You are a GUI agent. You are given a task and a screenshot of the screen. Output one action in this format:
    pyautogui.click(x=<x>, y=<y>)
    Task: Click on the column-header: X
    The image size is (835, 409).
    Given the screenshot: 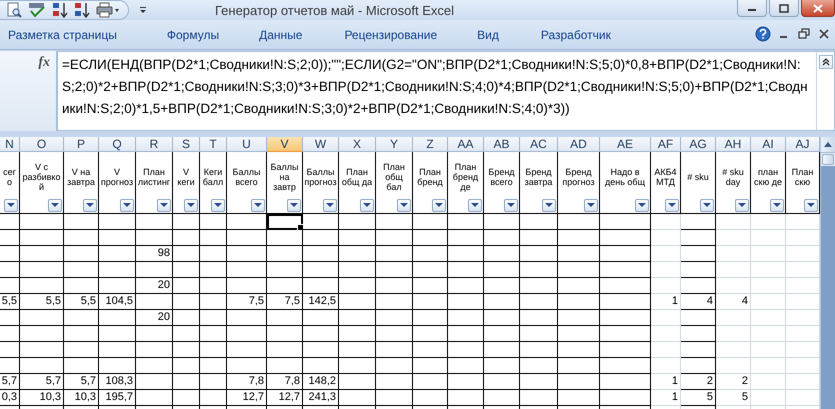 What is the action you would take?
    pyautogui.click(x=357, y=144)
    